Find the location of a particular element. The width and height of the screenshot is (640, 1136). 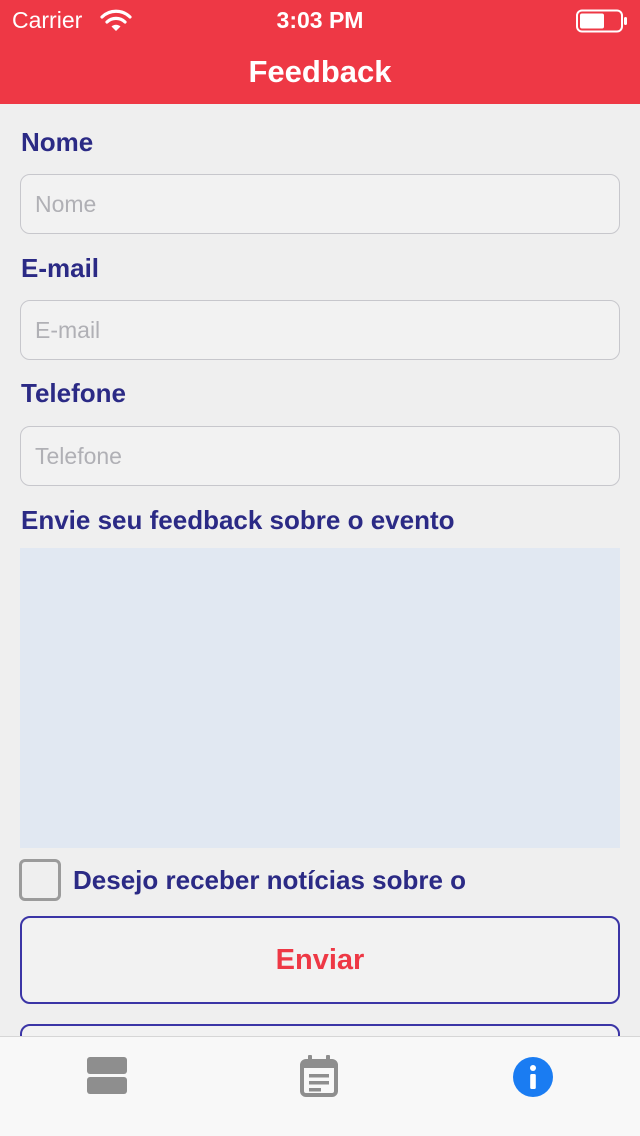

tab-schedule is located at coordinates (319, 1086).